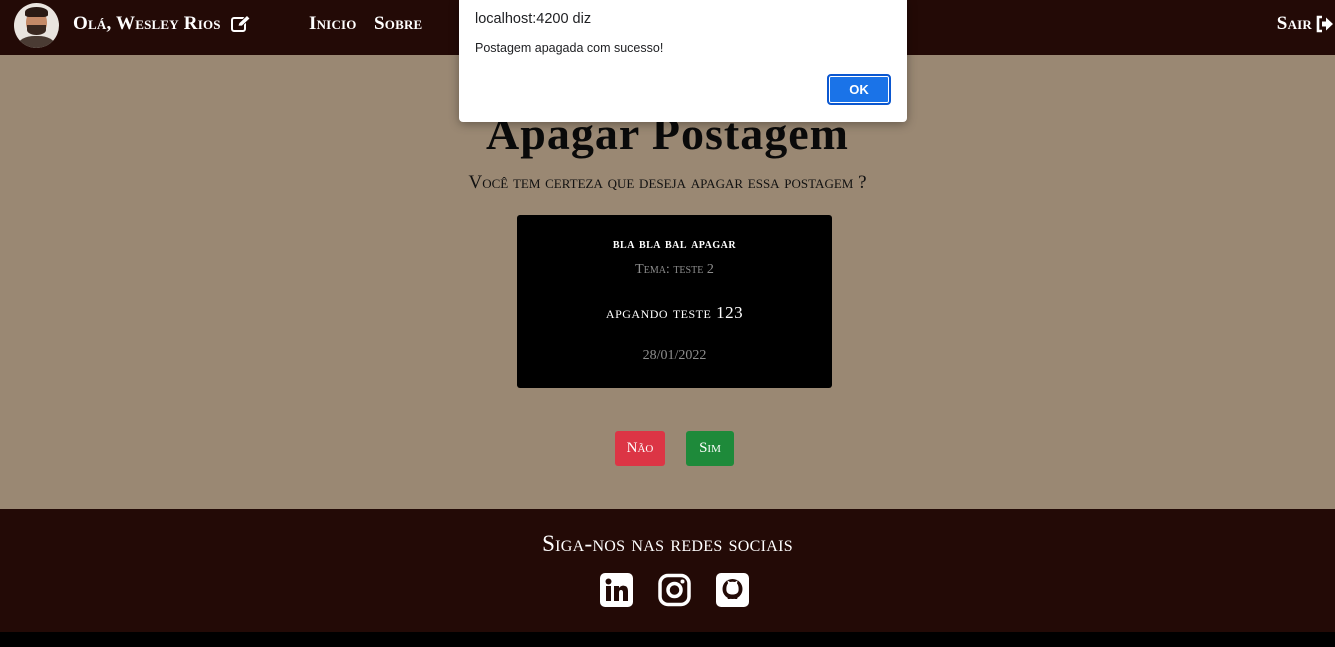  I want to click on post-title: bla bla bal apagar, so click(674, 244).